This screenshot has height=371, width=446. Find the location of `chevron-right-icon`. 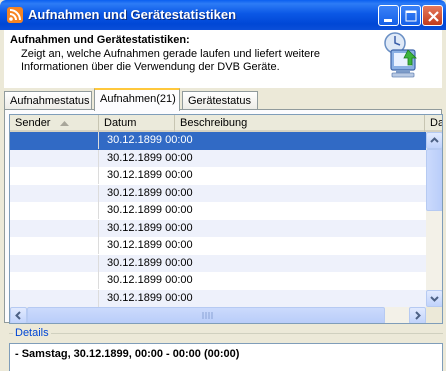

chevron-right-icon is located at coordinates (418, 315).